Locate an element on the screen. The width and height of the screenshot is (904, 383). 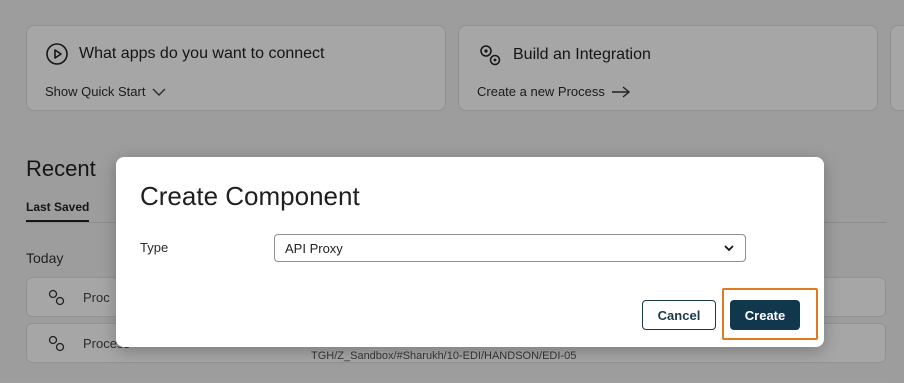
cancel-button: Cancel is located at coordinates (679, 315).